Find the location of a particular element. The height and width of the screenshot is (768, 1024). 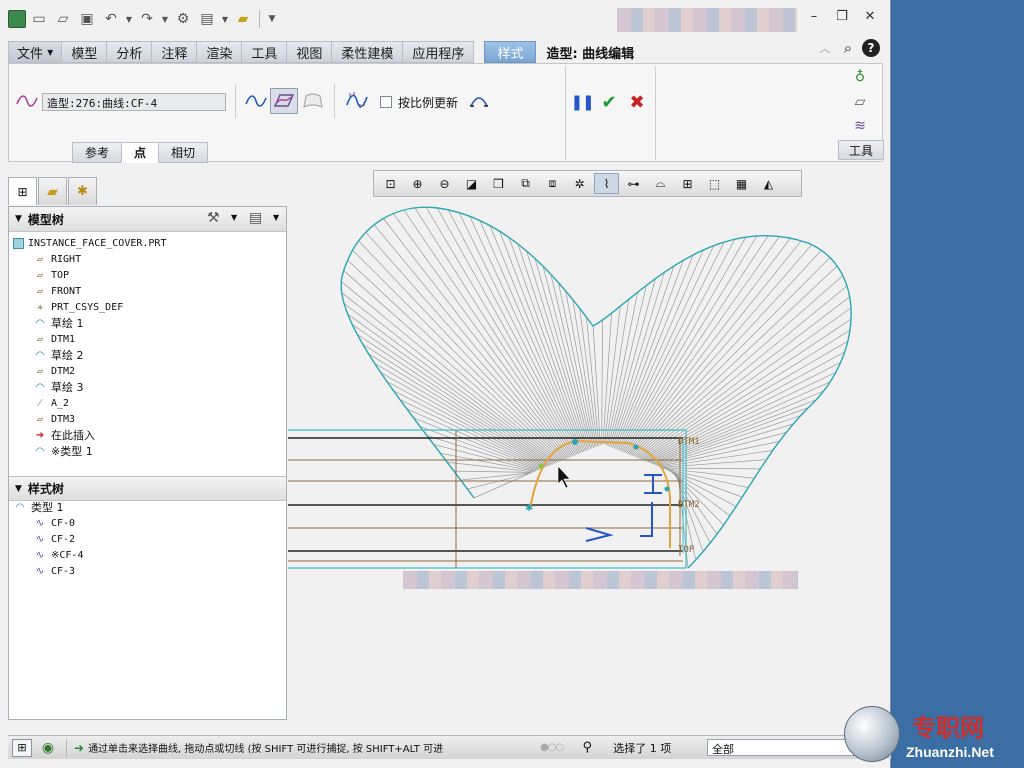

tab-applications: 应用程序 is located at coordinates (438, 52).